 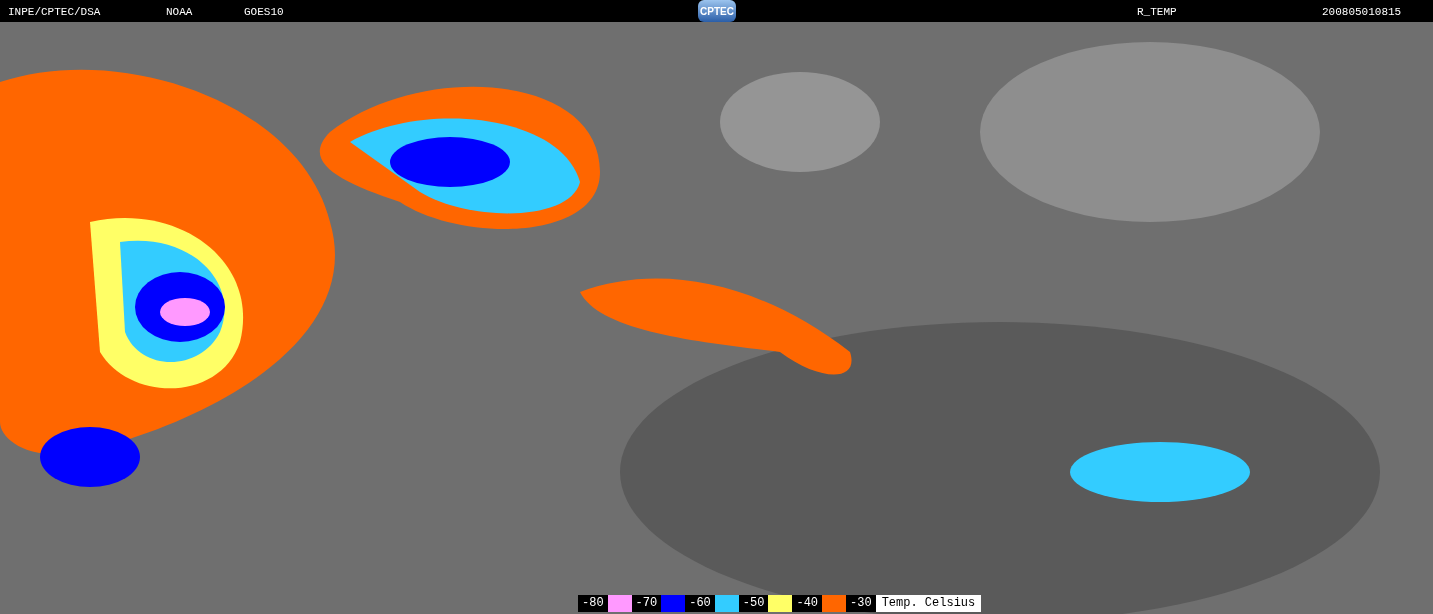 I want to click on legend-unit: Temp. Celsius, so click(x=928, y=603).